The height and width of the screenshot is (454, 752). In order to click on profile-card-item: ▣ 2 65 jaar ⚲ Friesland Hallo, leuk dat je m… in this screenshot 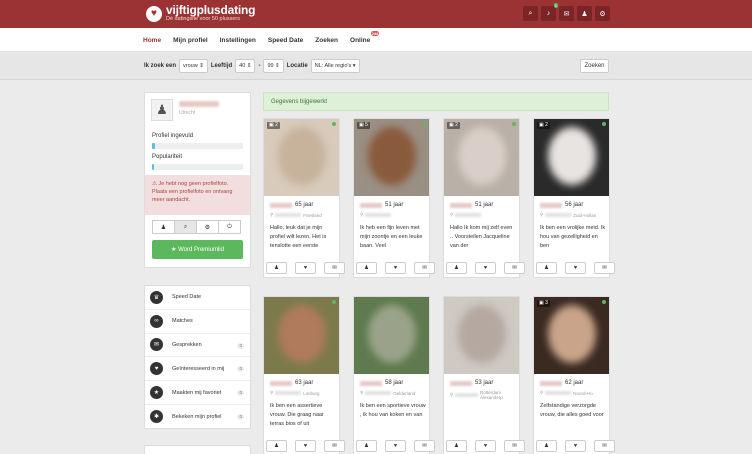, I will do `click(304, 198)`.